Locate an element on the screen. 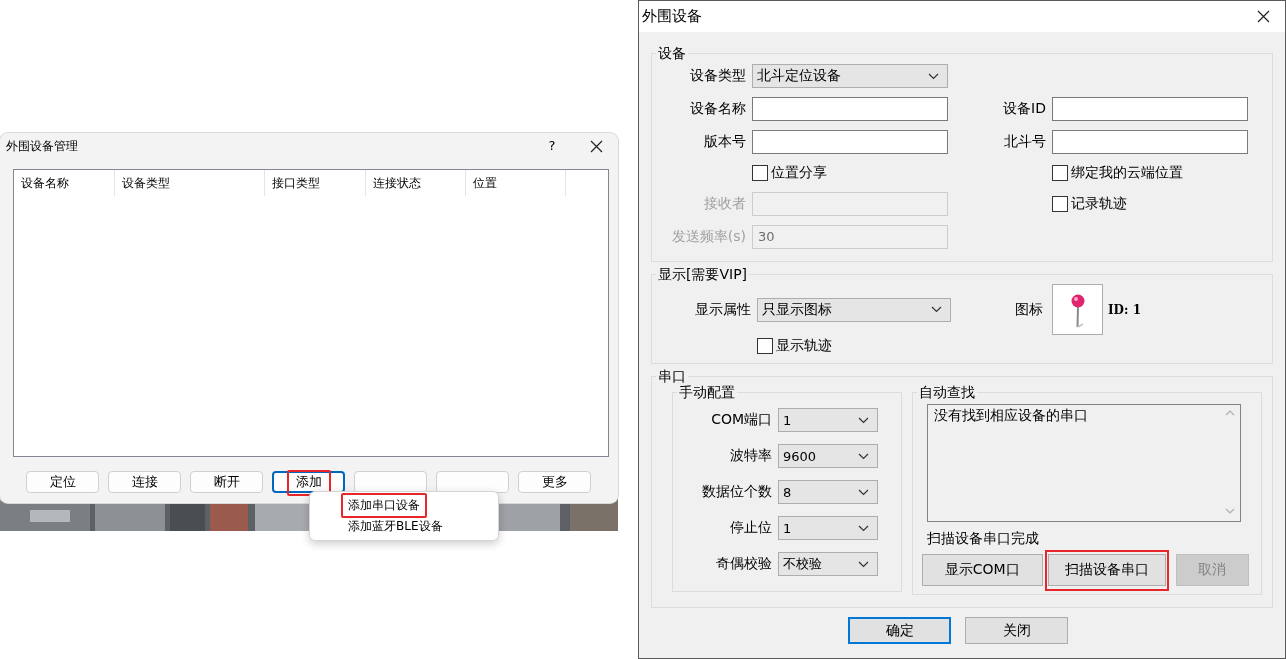  action-button: 添加 is located at coordinates (308, 482).